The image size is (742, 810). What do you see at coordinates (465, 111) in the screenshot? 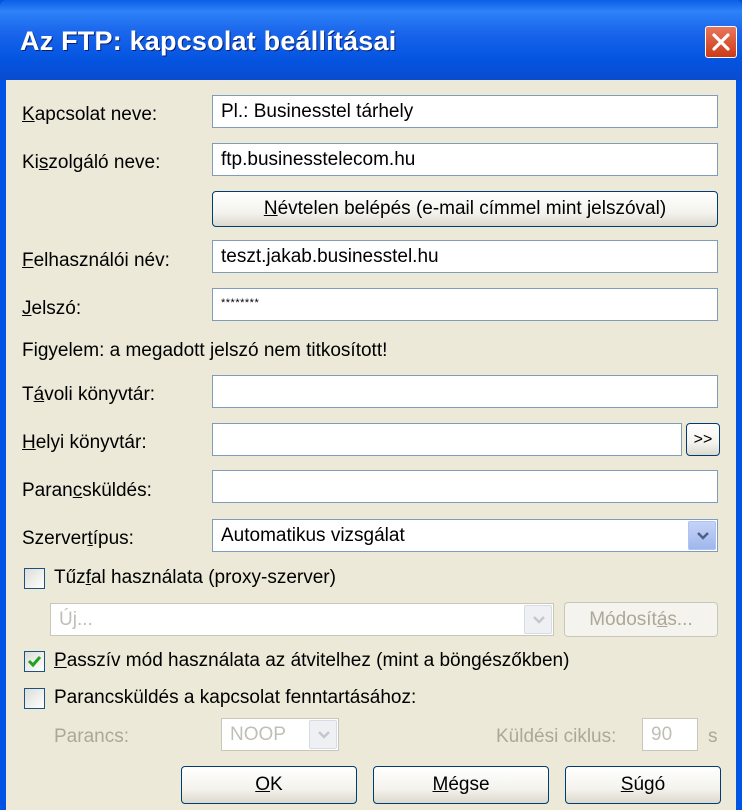
I see `connection-name-input: Pl.: Businesstel tárhely` at bounding box center [465, 111].